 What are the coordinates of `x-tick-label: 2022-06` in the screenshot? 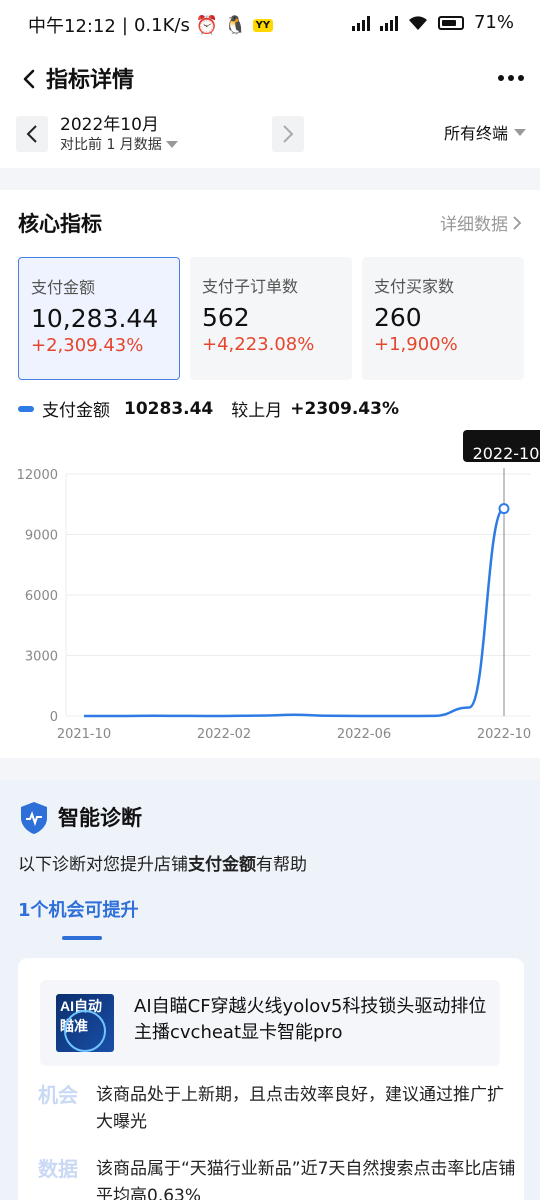 It's located at (364, 734).